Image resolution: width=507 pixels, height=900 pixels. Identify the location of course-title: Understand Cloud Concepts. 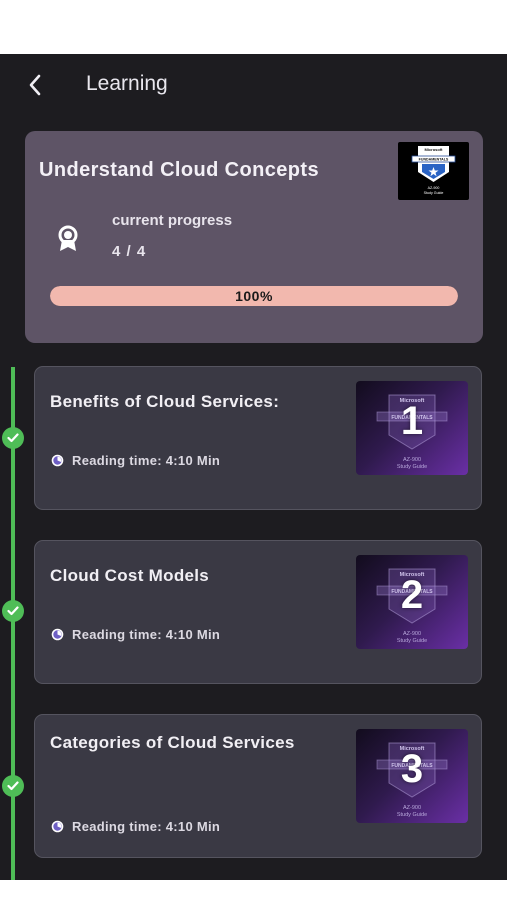
(179, 170).